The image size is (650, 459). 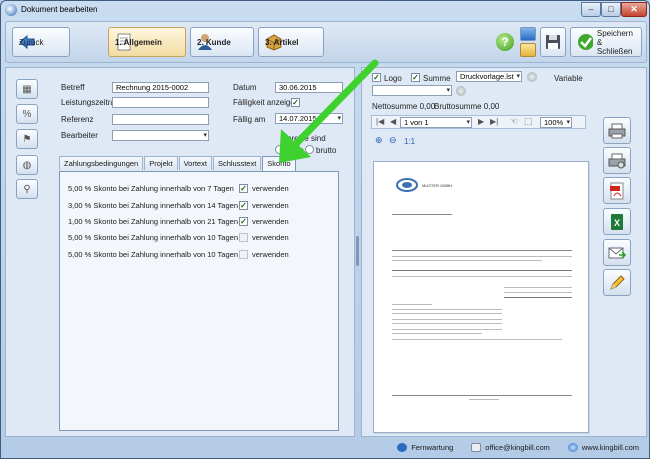 I want to click on pencil-icon, so click(x=617, y=282).